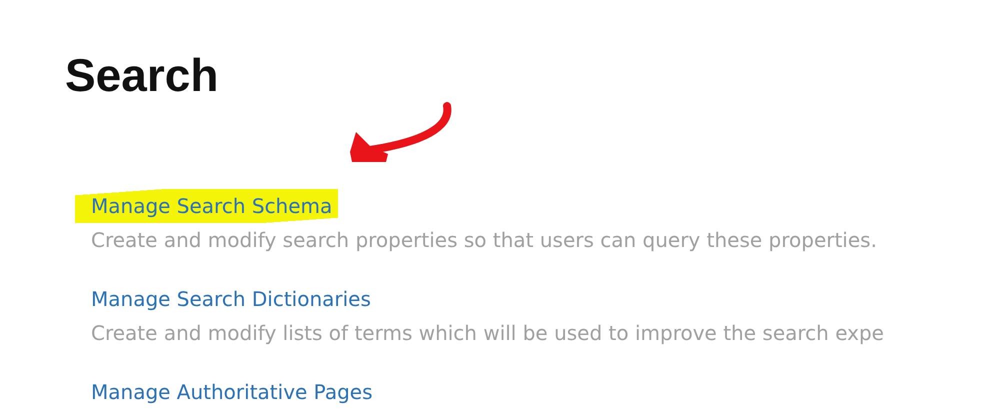 Image resolution: width=1000 pixels, height=413 pixels. Describe the element at coordinates (484, 240) in the screenshot. I see `link-description: Create and modify search properties so that users can query these properties.` at that location.